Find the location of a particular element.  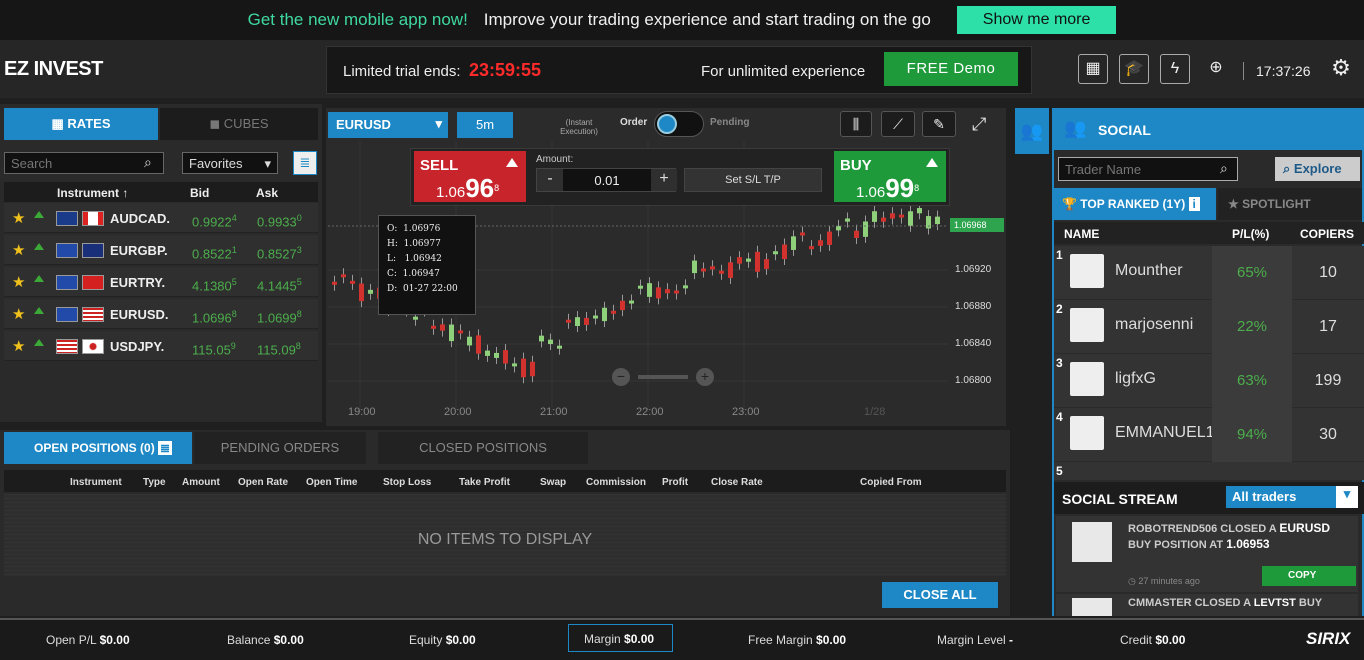

rate-bid: 1.06968 is located at coordinates (214, 317).